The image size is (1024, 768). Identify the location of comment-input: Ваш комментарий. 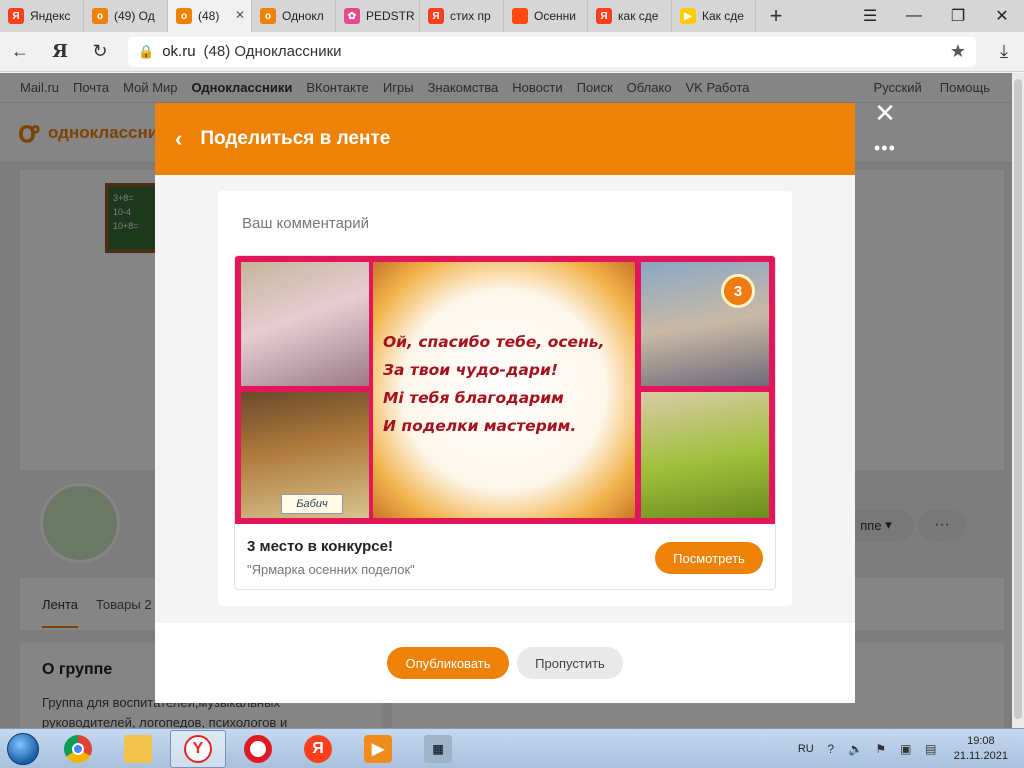
(305, 223).